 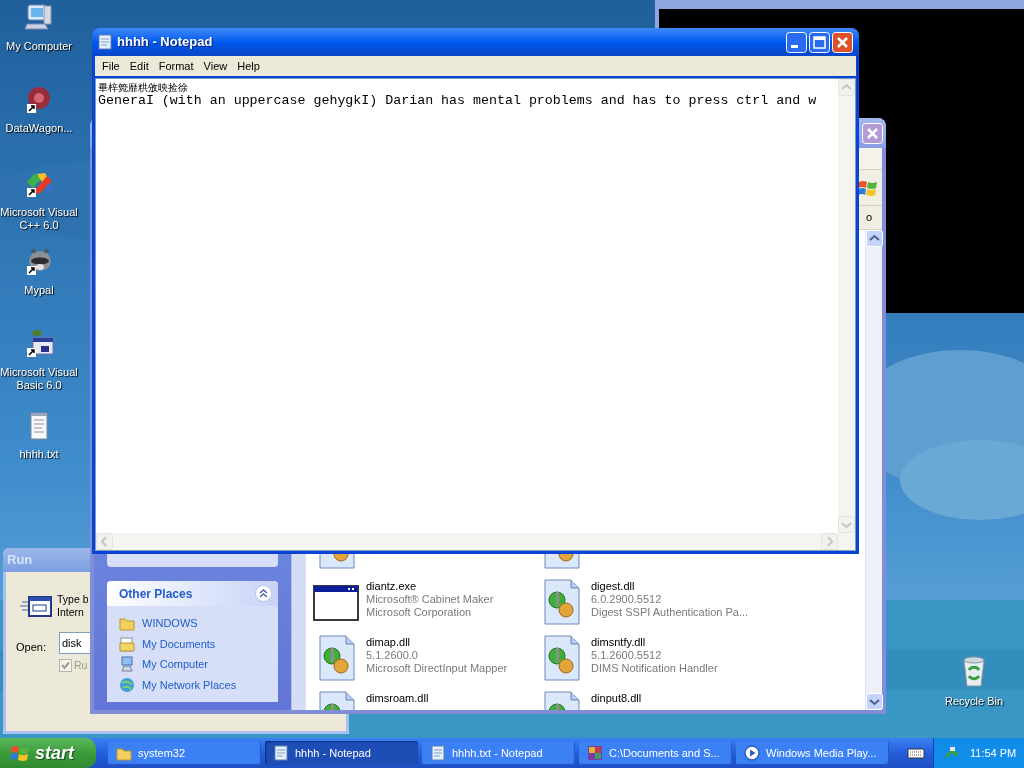 I want to click on desktop-icon-label: Mypal, so click(x=39, y=290).